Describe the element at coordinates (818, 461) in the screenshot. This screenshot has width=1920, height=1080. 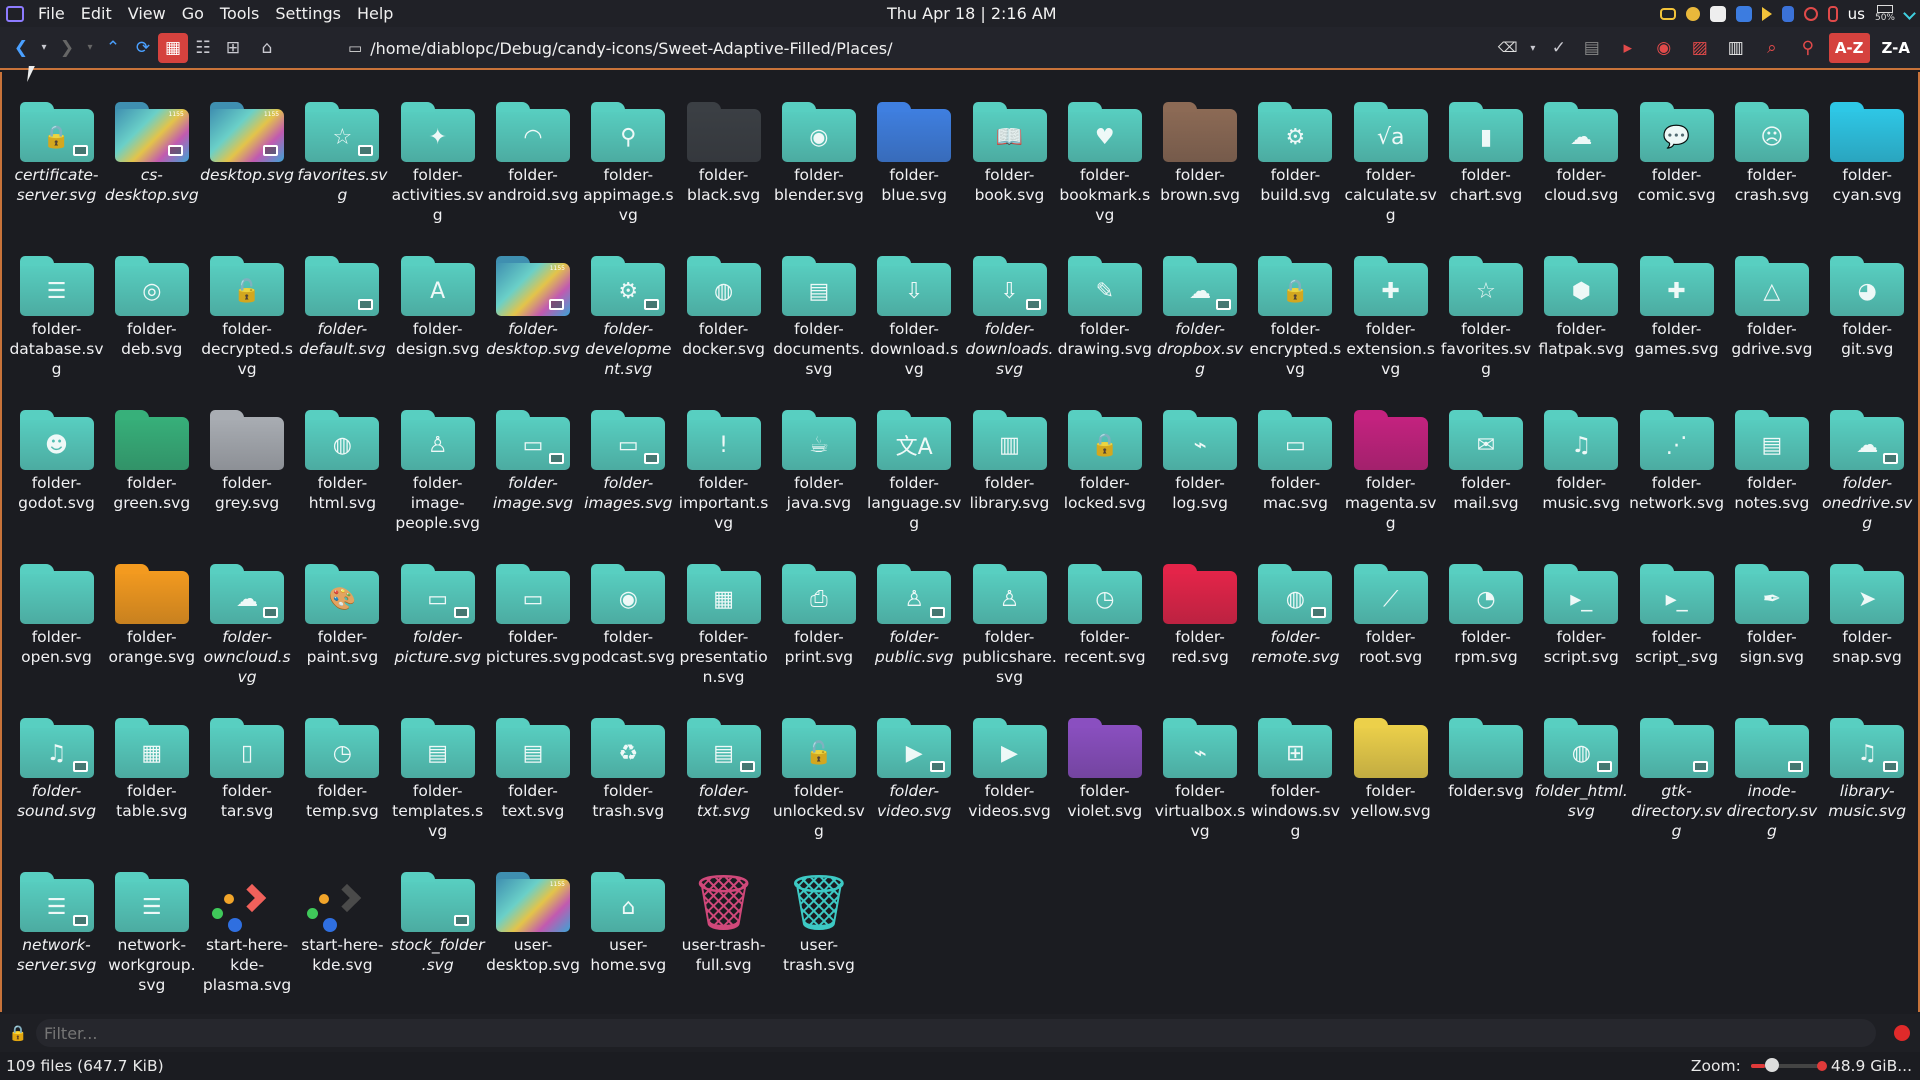
I see `file-item: ☕ folder-java.svg` at that location.